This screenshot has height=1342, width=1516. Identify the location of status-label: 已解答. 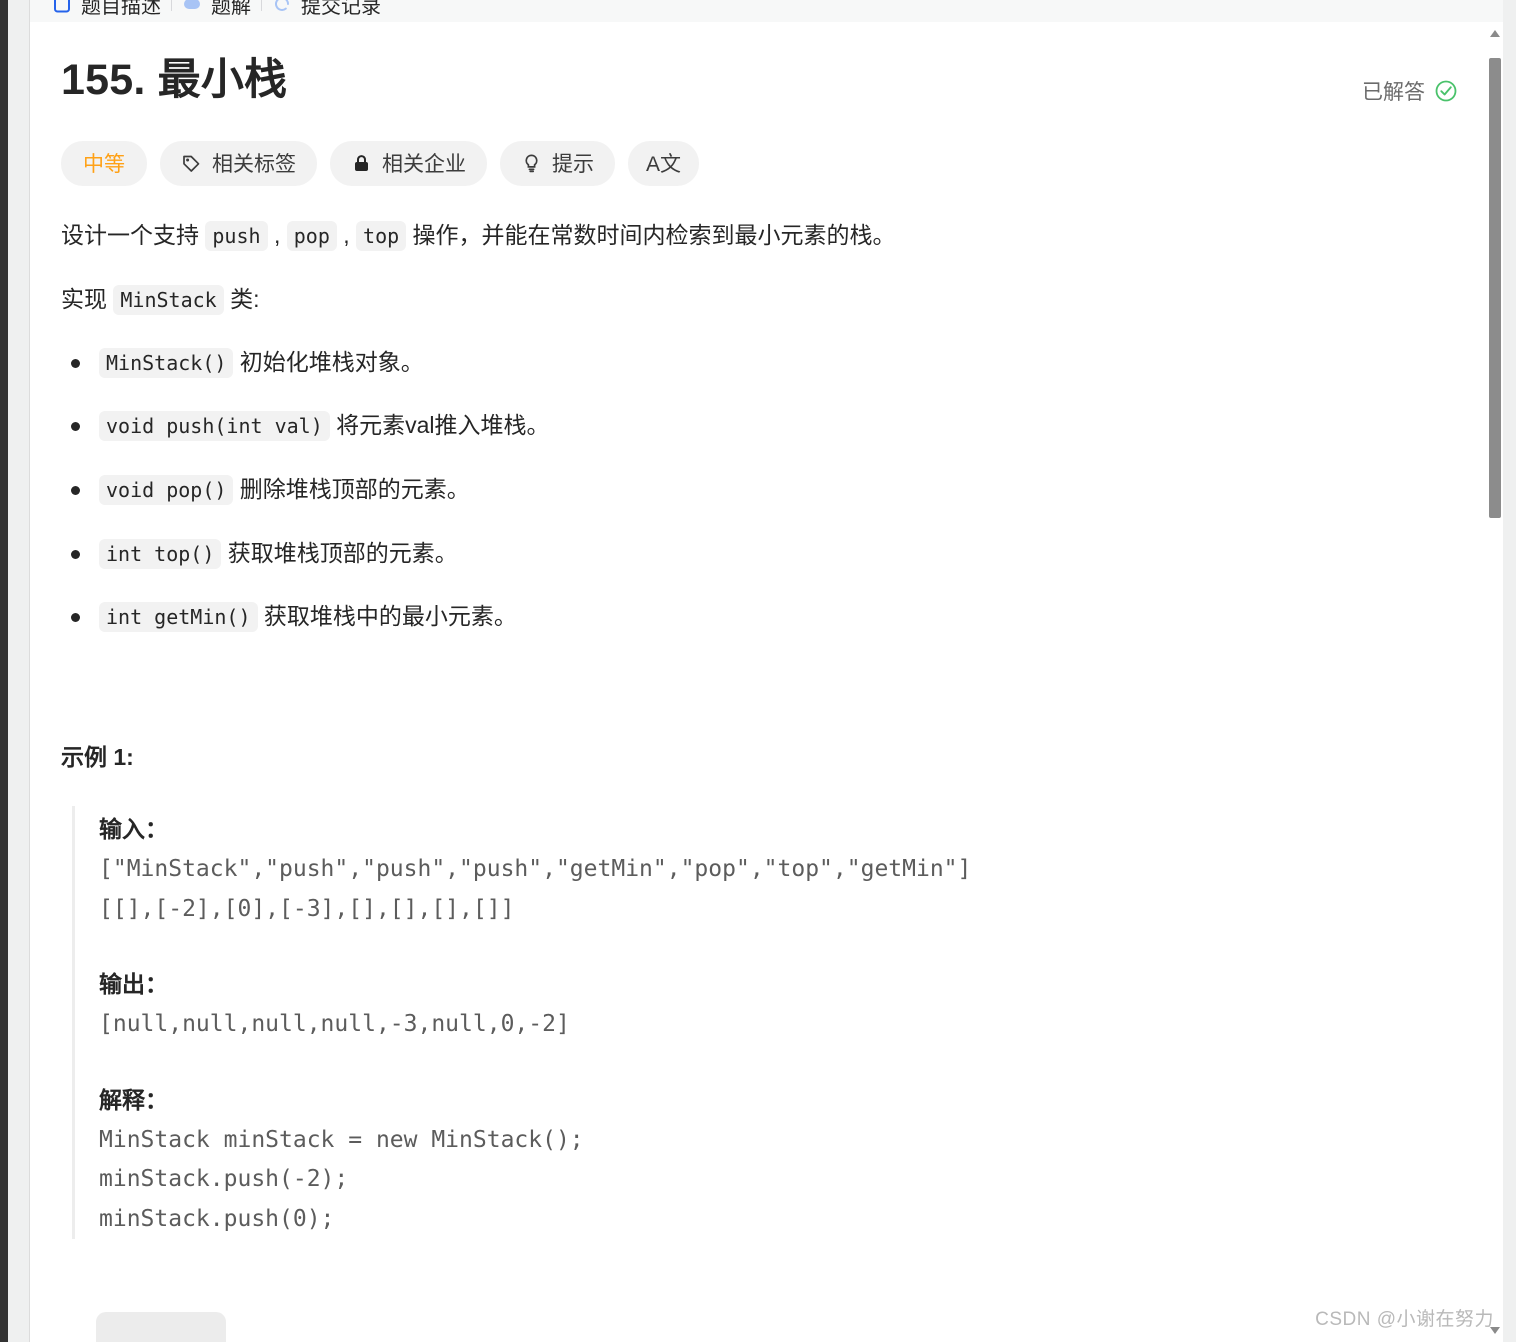
(1393, 92).